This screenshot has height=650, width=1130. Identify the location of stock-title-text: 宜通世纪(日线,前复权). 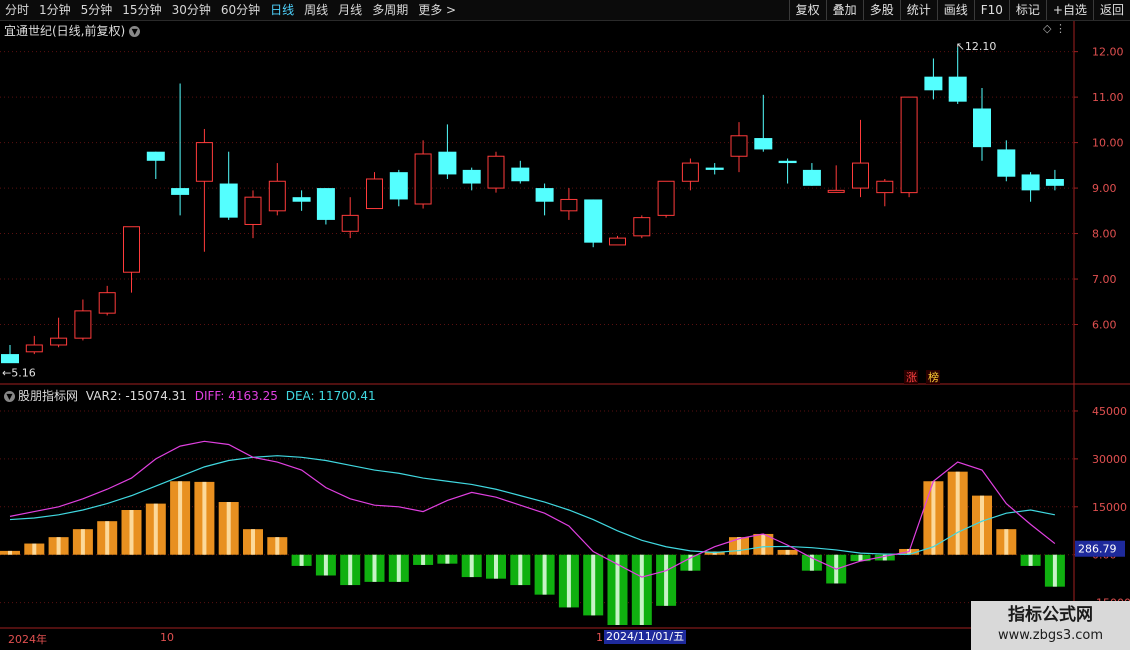
(65, 31).